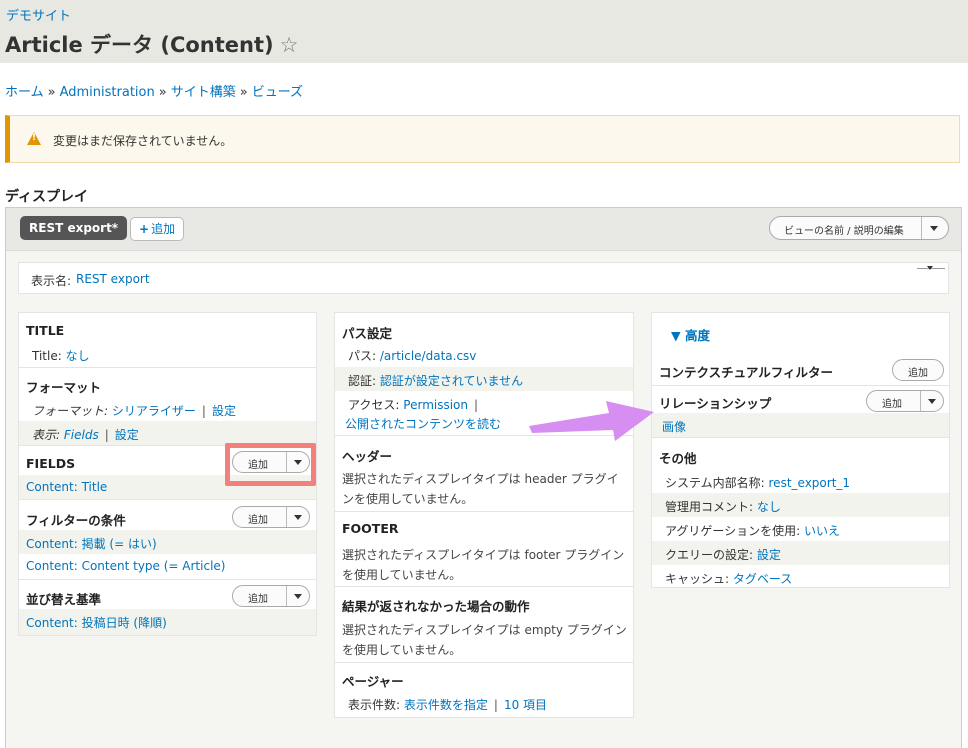 Image resolution: width=968 pixels, height=748 pixels. I want to click on filter-item: Content: 掲載 (= はい), so click(167, 542).